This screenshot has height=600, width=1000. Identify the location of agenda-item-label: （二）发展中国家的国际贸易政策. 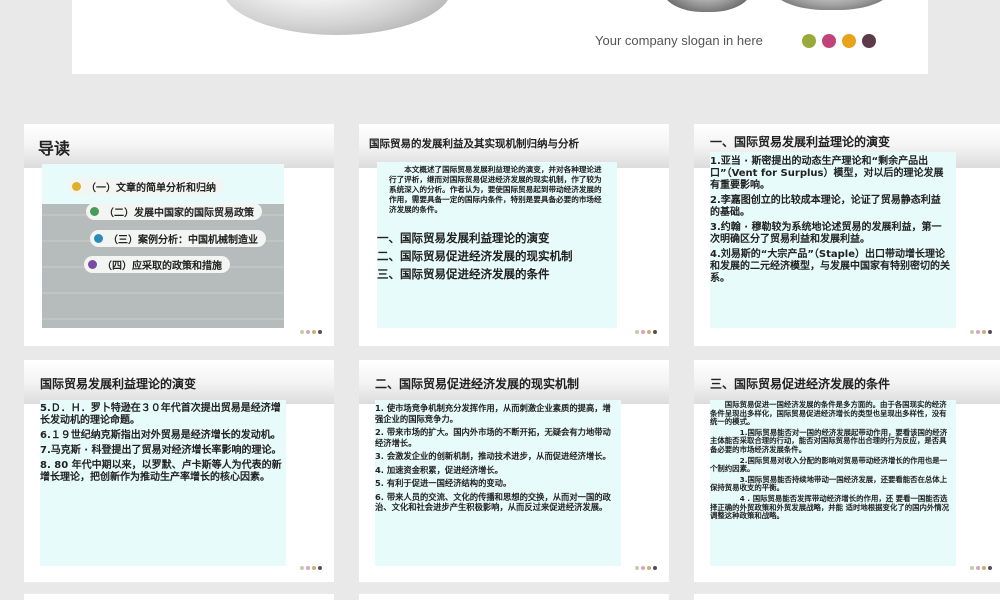
(179, 213).